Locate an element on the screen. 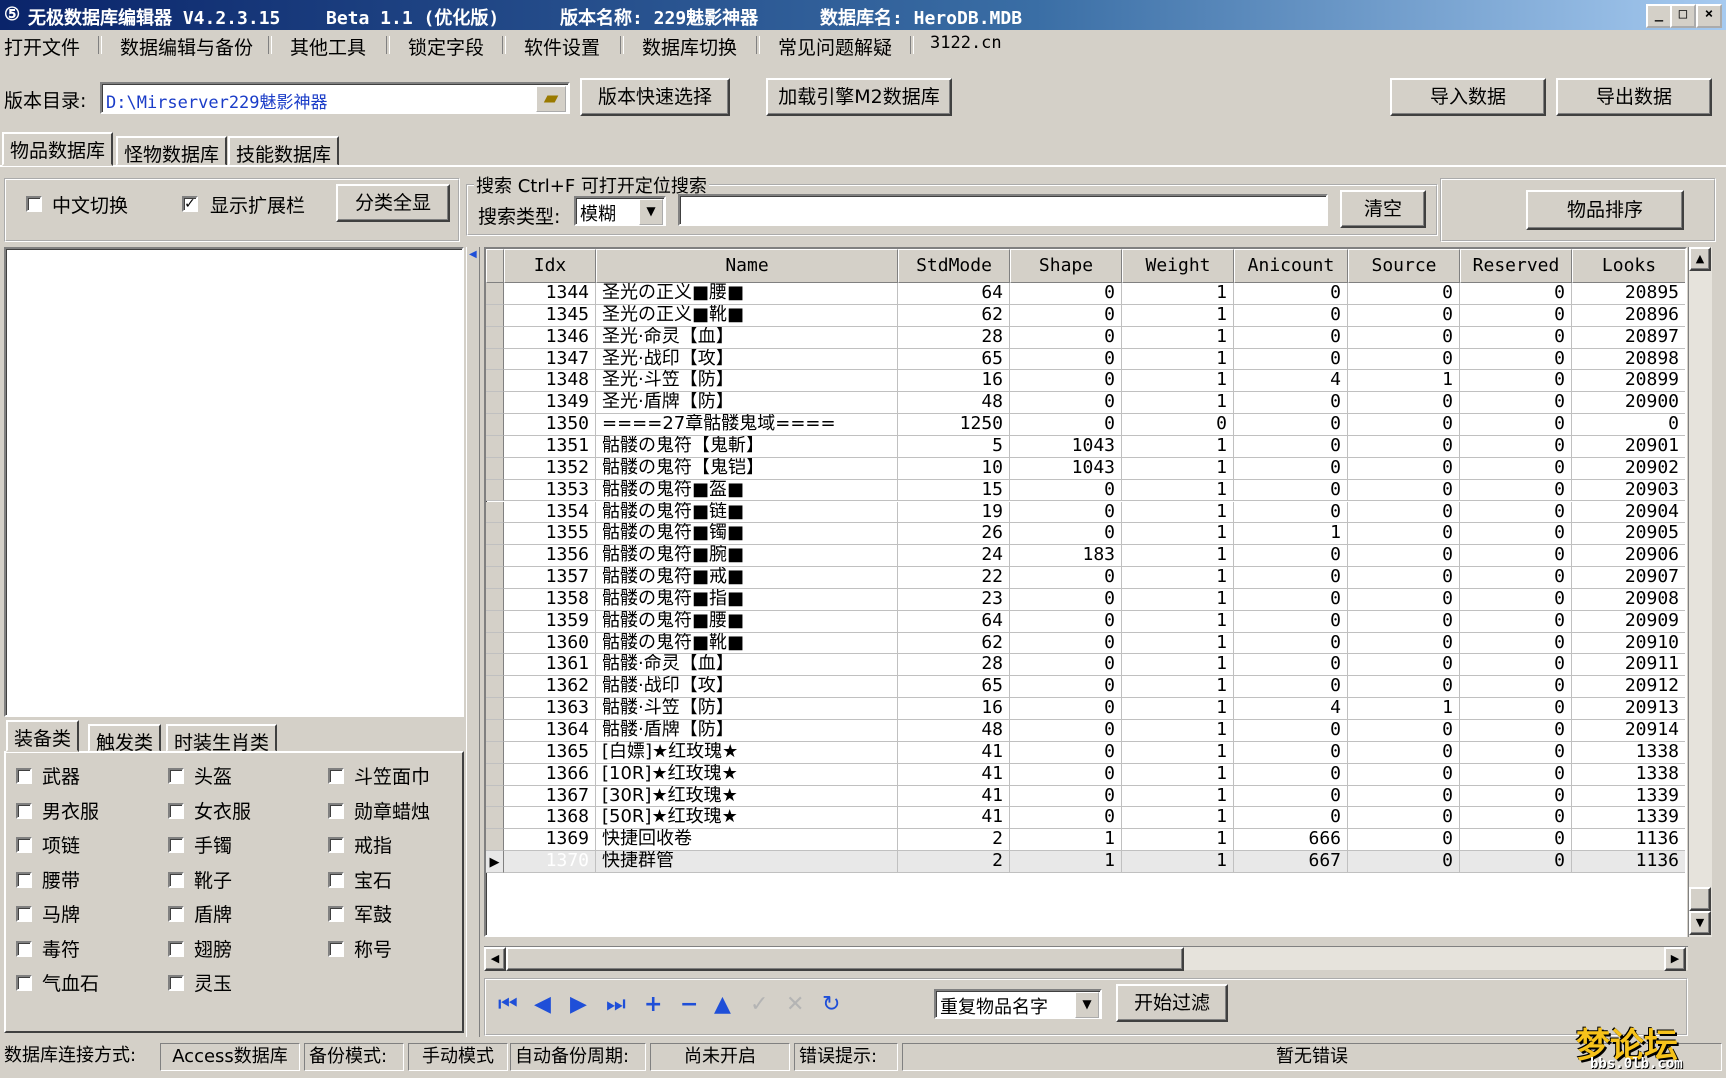 This screenshot has width=1726, height=1078. cell-anicount: 666 is located at coordinates (1291, 840).